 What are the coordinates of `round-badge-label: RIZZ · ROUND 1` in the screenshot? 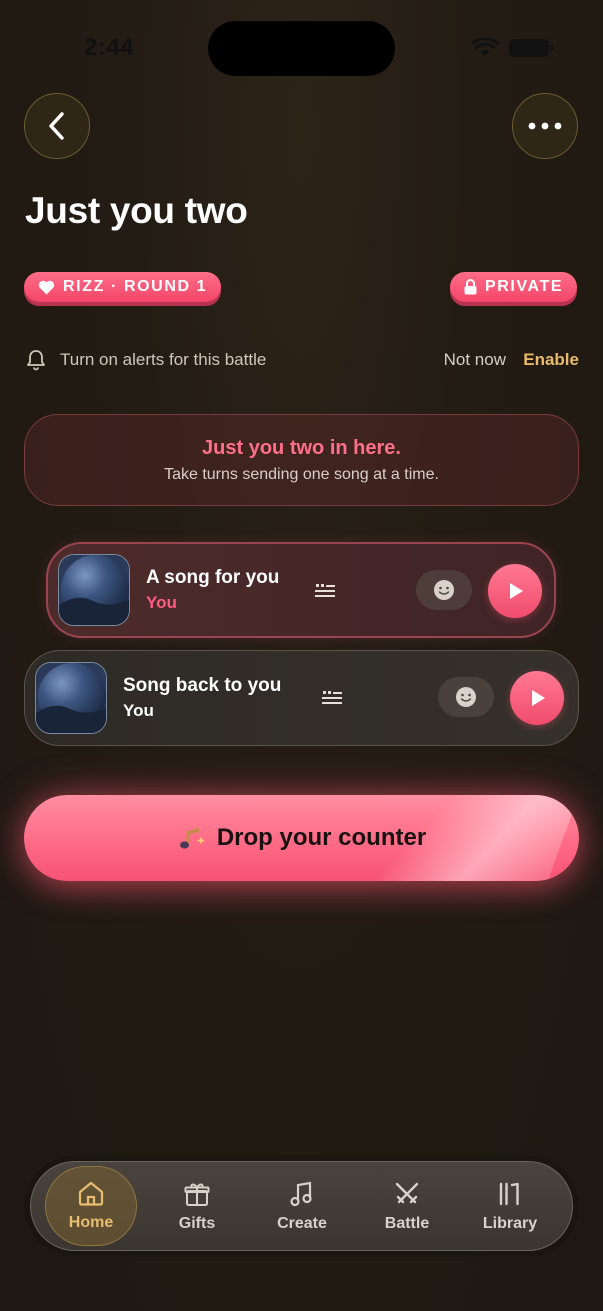 It's located at (135, 286).